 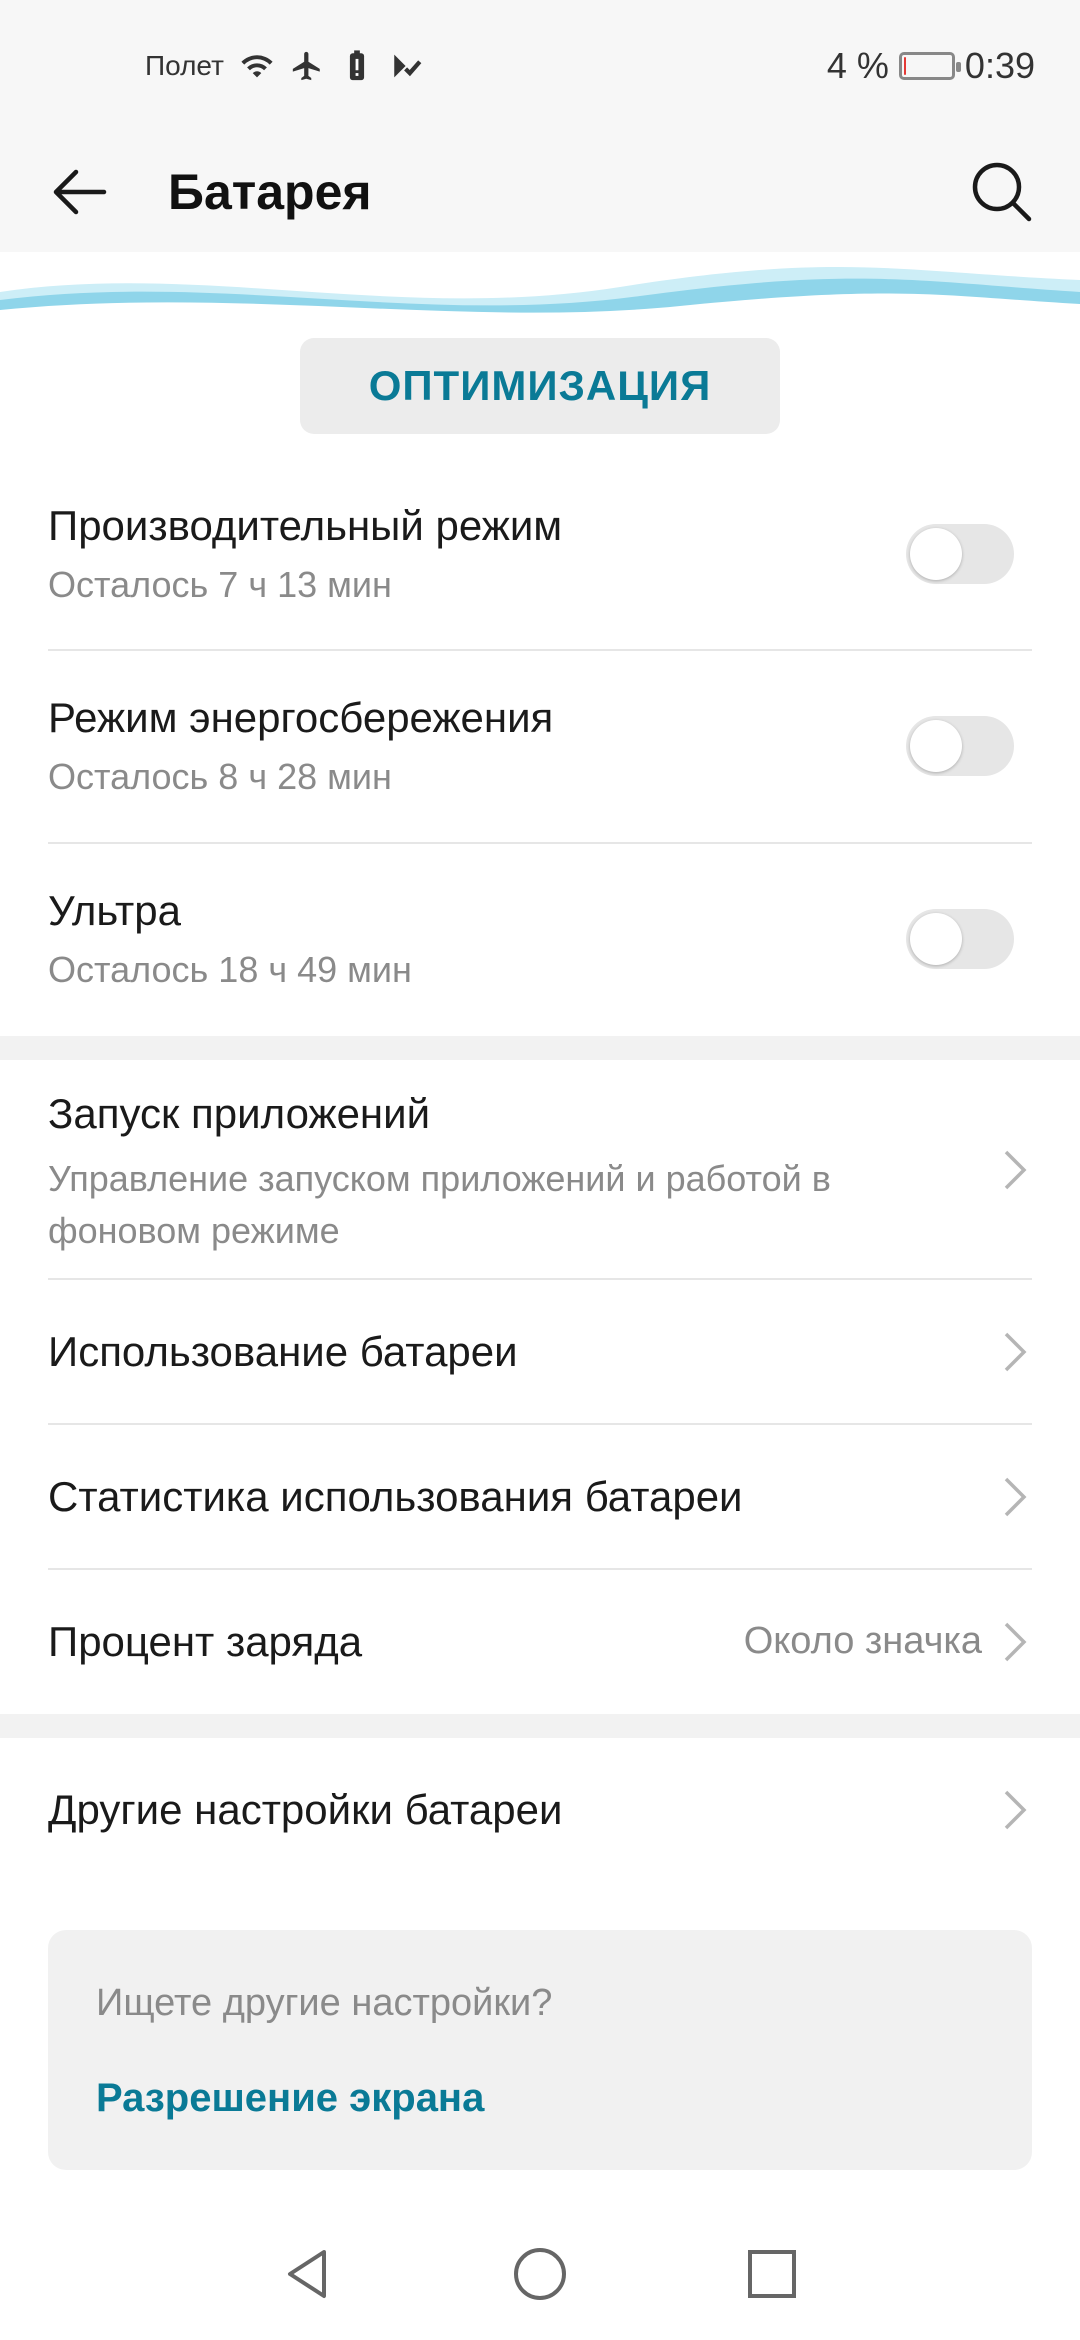 What do you see at coordinates (408, 66) in the screenshot?
I see `signal-check-icon` at bounding box center [408, 66].